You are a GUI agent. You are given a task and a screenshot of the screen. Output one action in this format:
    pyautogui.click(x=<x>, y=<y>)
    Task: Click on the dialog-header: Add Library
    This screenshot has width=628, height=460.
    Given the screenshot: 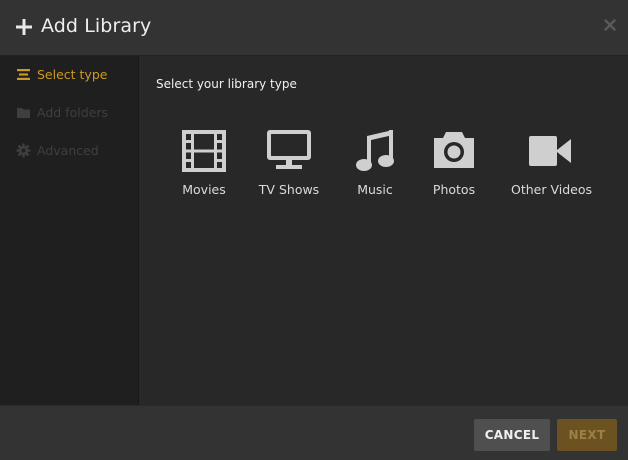 What is the action you would take?
    pyautogui.click(x=314, y=28)
    